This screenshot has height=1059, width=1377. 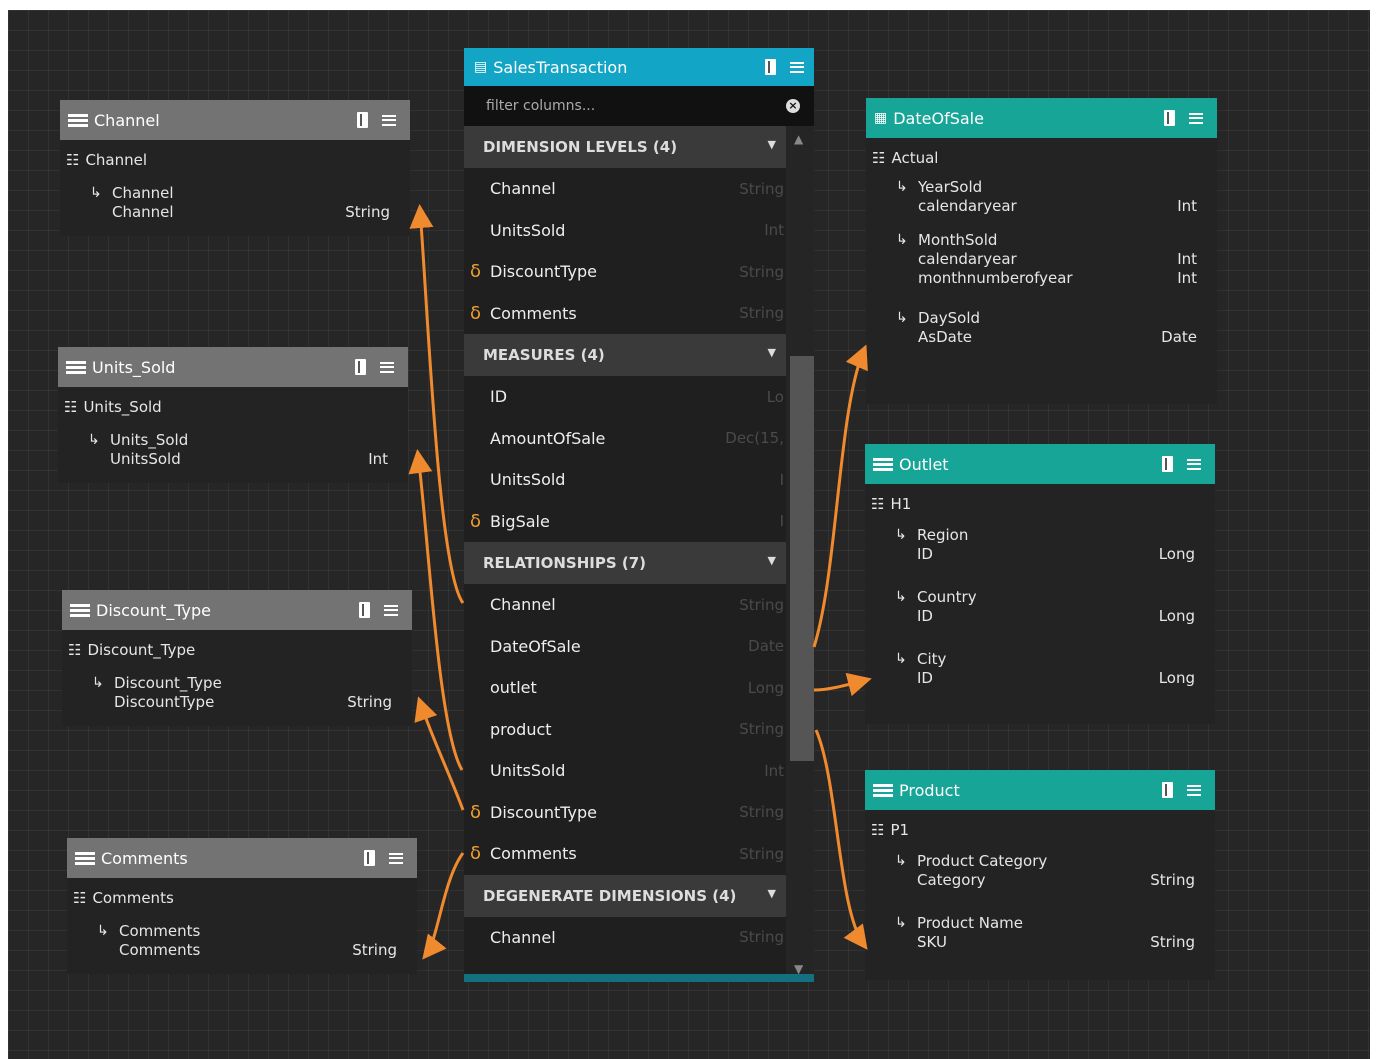 I want to click on link-units-sold, so click(x=436, y=610).